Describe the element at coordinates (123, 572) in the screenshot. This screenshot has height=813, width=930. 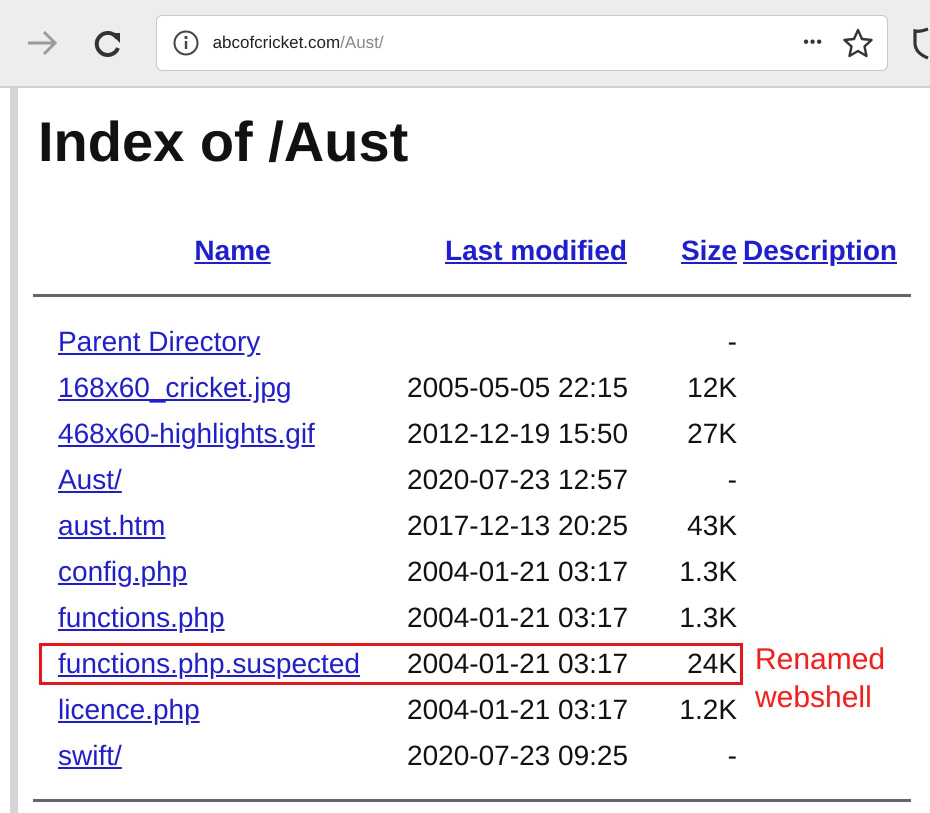
I see `file-link: config.php` at that location.